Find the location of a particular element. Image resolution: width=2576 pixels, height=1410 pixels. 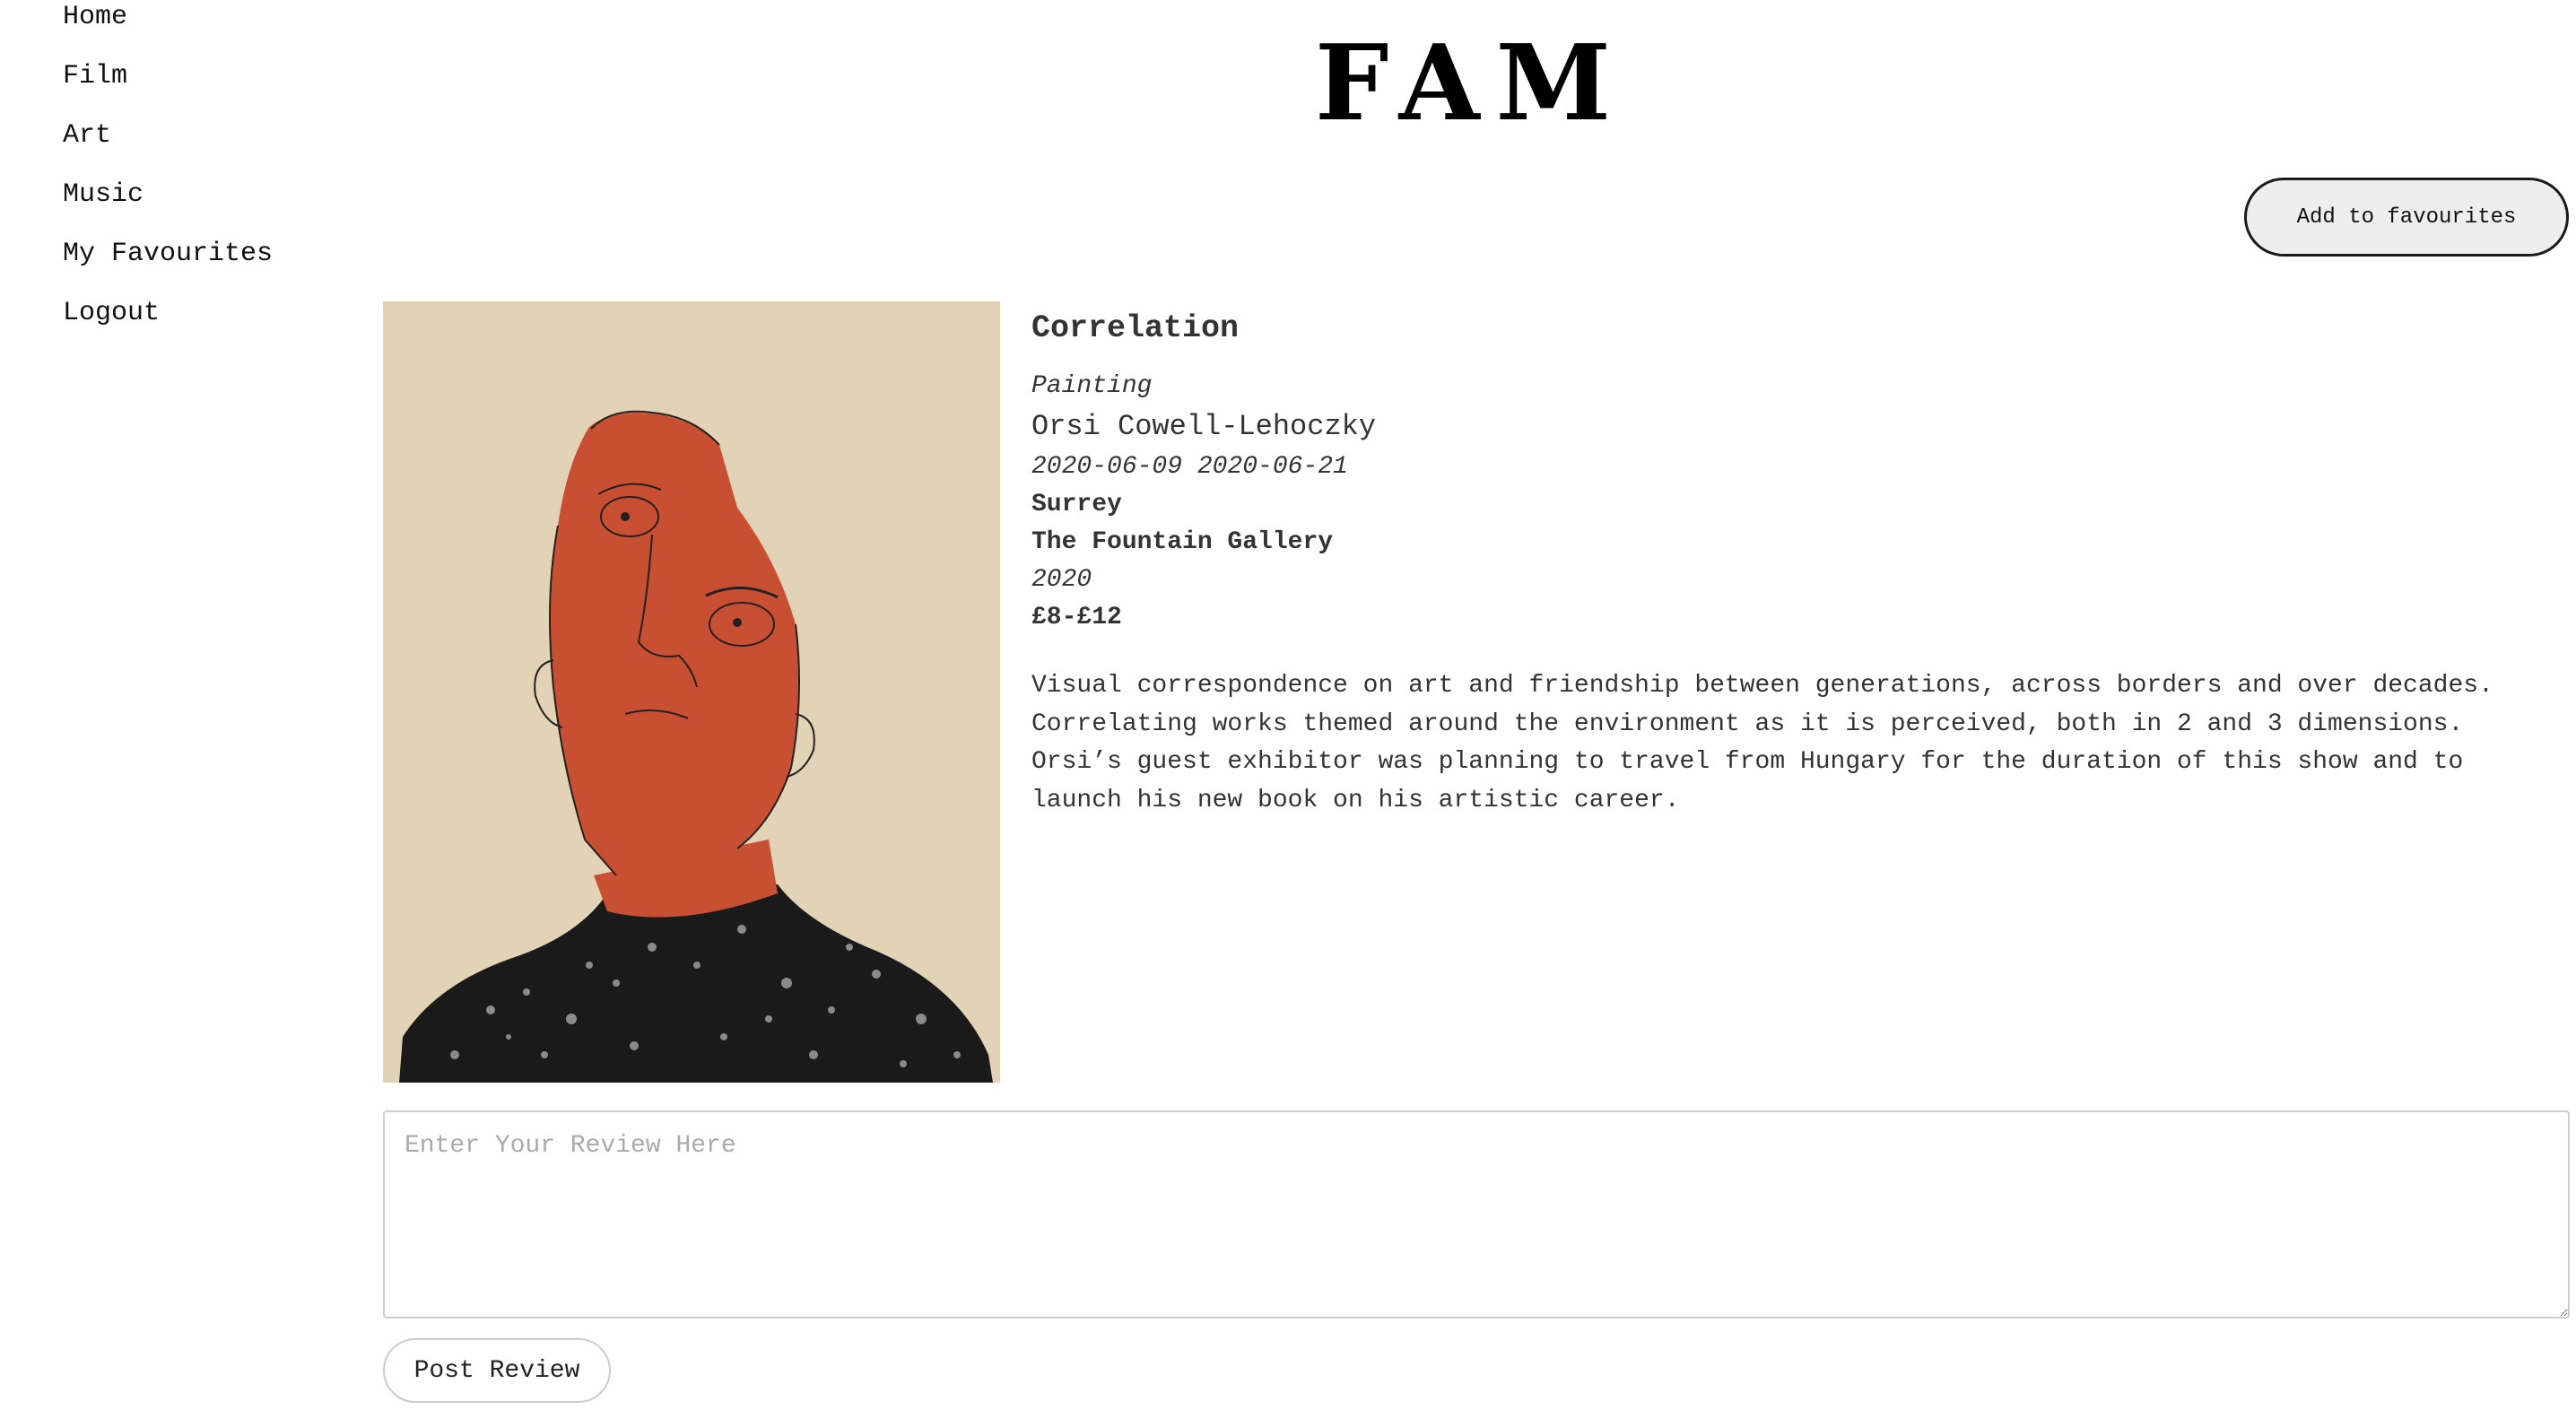

post-review-button: Post Review is located at coordinates (497, 1370).